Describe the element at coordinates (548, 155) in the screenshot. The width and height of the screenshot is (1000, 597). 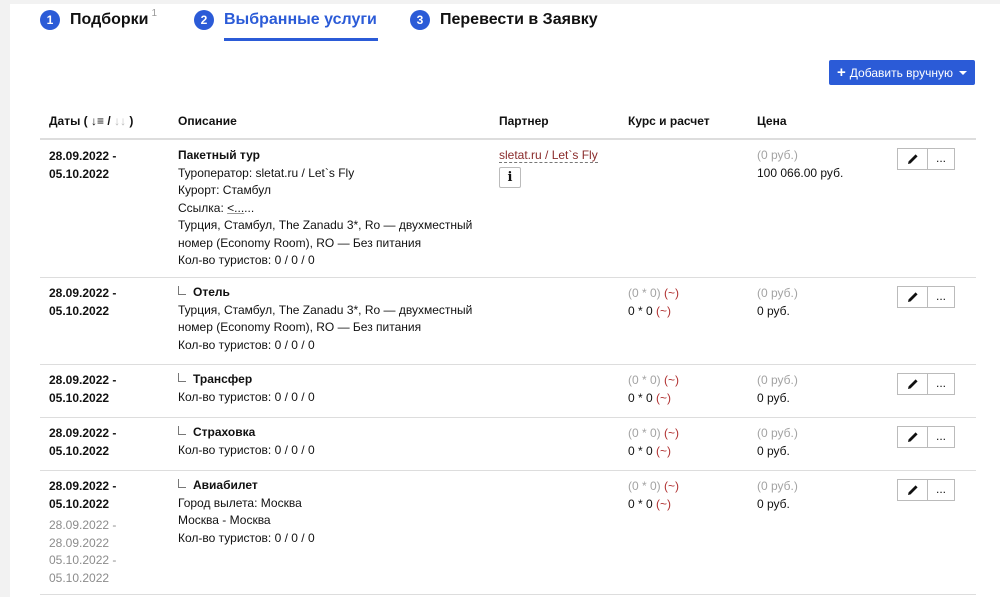
I see `partner-link: sletat.ru / Let`s Fly` at that location.